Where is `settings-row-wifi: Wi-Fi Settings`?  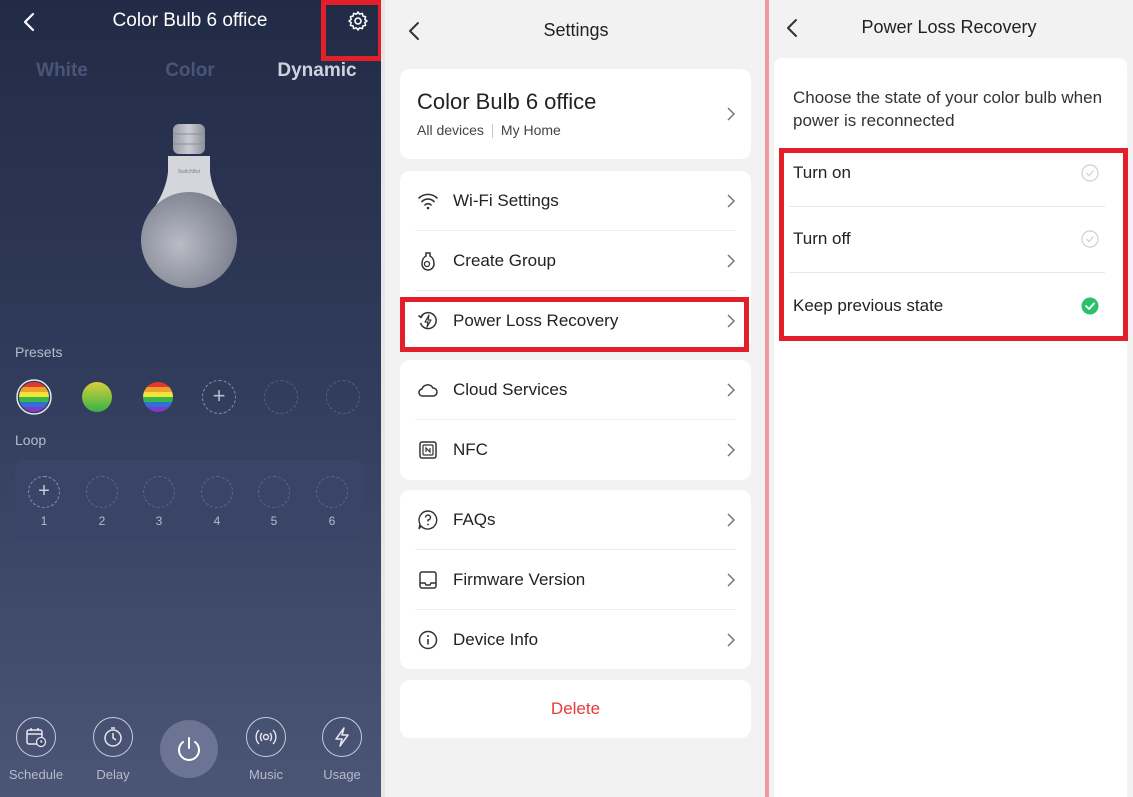 settings-row-wifi: Wi-Fi Settings is located at coordinates (575, 201).